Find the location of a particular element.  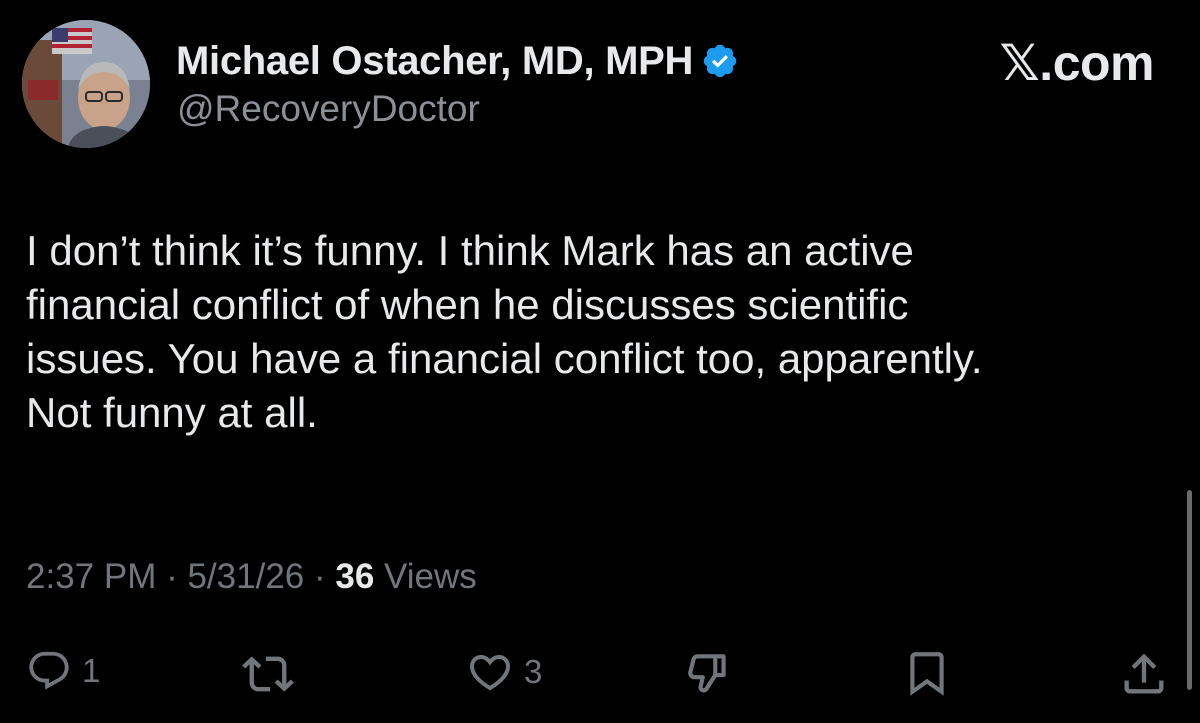

tweet-meta: 2:37 PM · 5/31/26 · 36 Views is located at coordinates (251, 577).